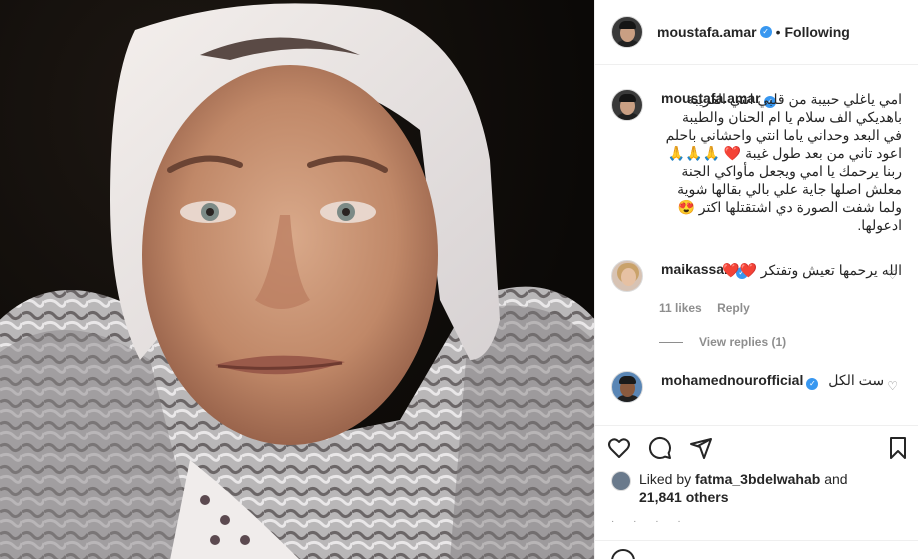  What do you see at coordinates (707, 32) in the screenshot?
I see `author-username: moustafa.amar` at bounding box center [707, 32].